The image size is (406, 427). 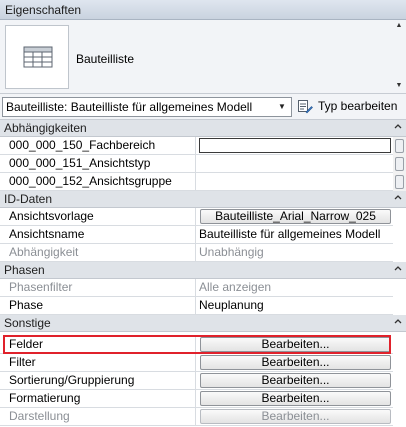 I want to click on property-name: Sortierung/Gruppierung, so click(x=98, y=380).